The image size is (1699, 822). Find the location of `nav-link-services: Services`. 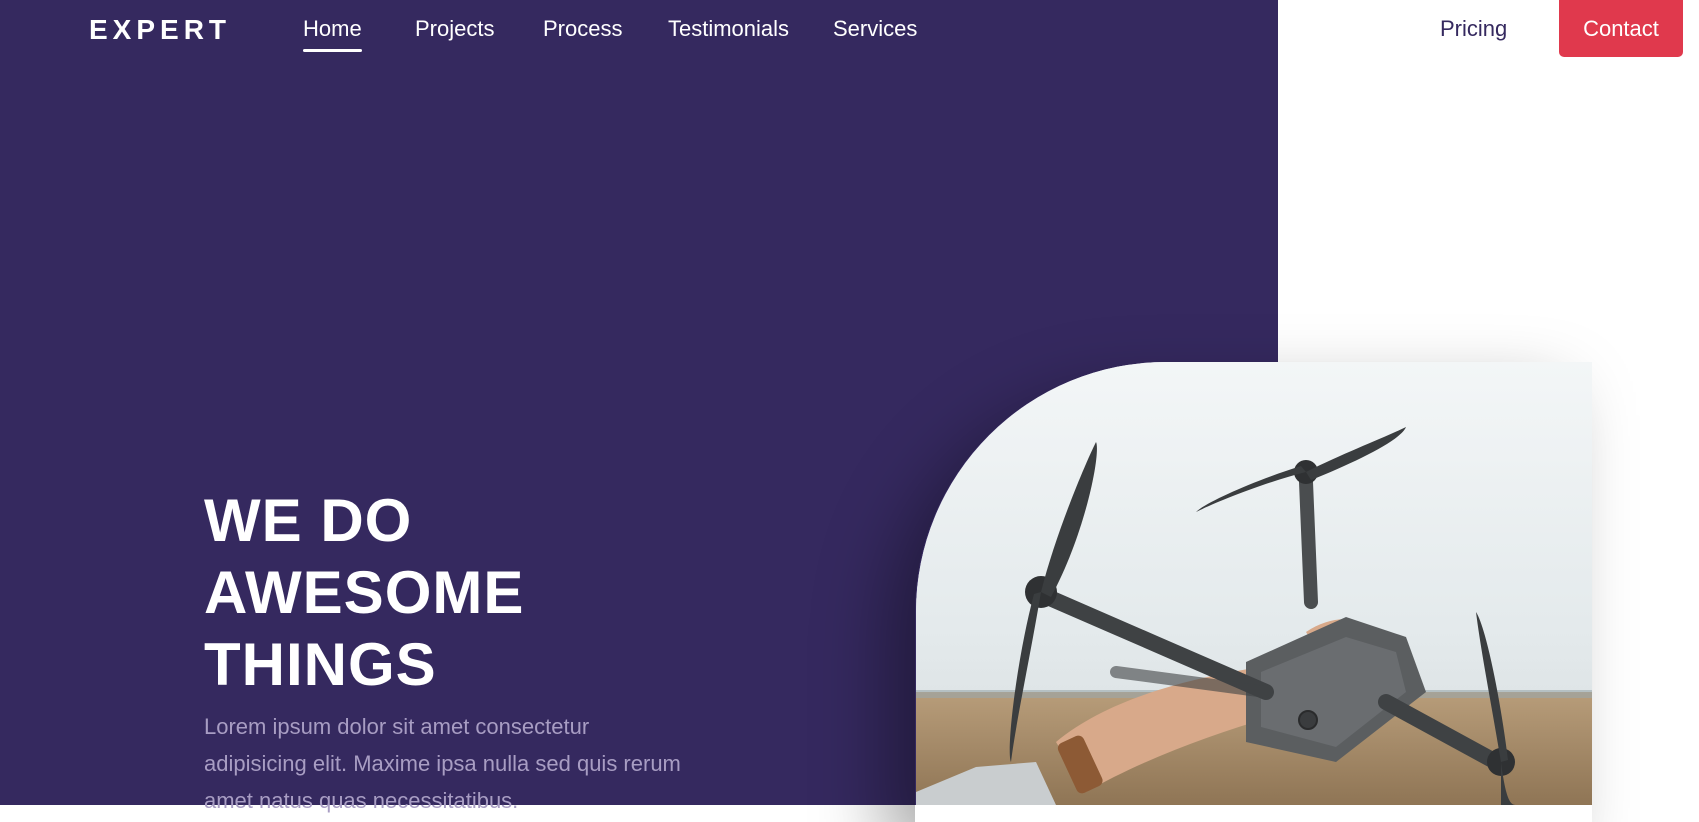

nav-link-services: Services is located at coordinates (875, 29).